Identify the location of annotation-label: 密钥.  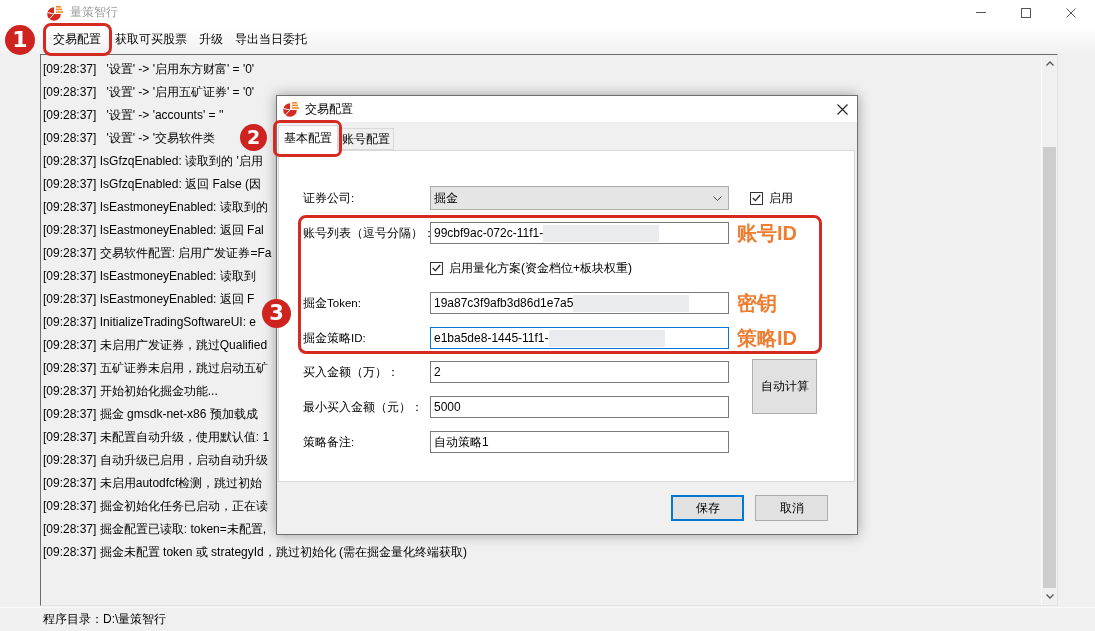
(757, 303).